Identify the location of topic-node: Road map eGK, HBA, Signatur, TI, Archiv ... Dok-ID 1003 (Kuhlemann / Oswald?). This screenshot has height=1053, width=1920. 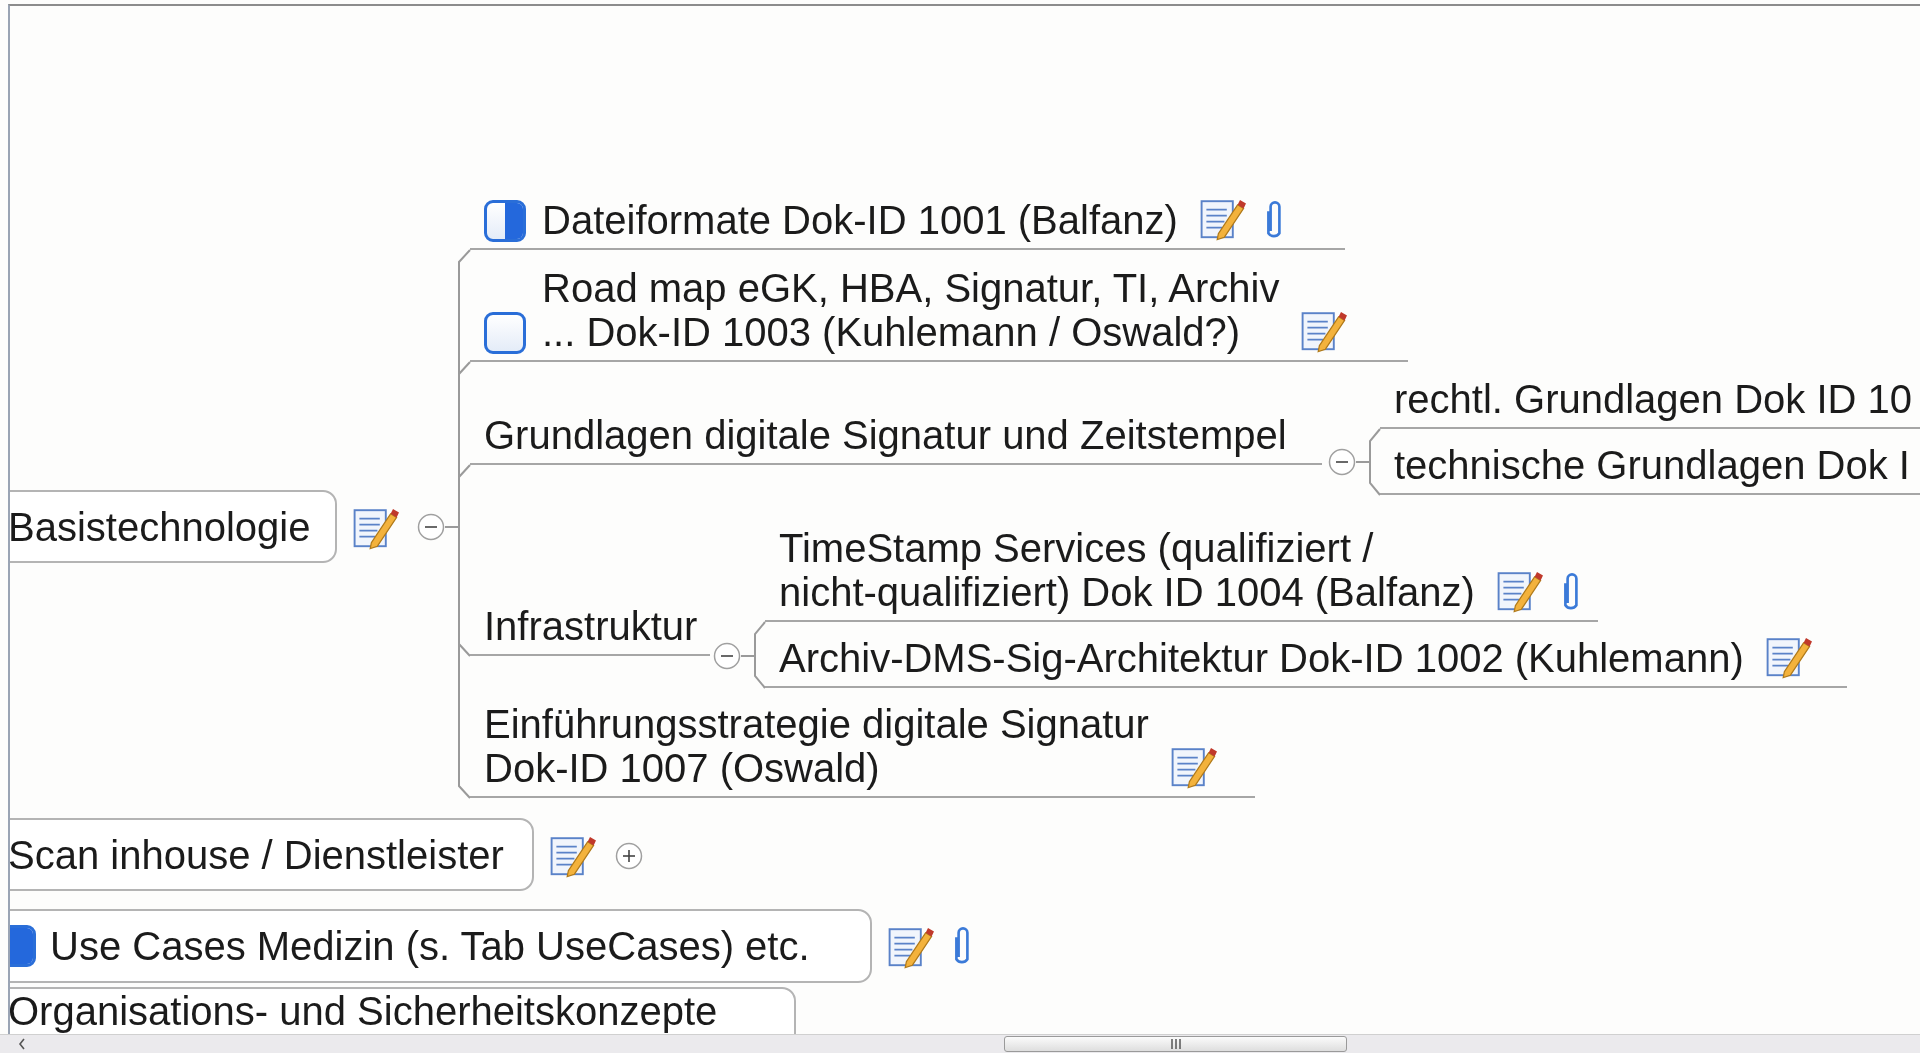
(939, 314).